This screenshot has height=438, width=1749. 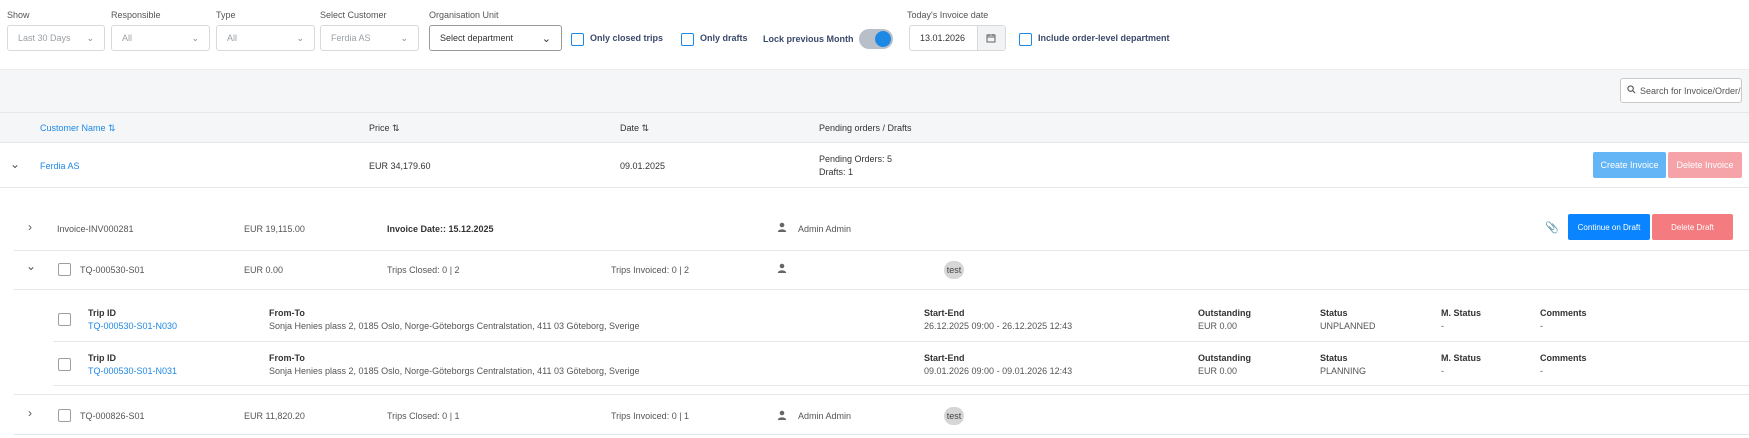 What do you see at coordinates (351, 38) in the screenshot?
I see `customer-value: Ferdia AS` at bounding box center [351, 38].